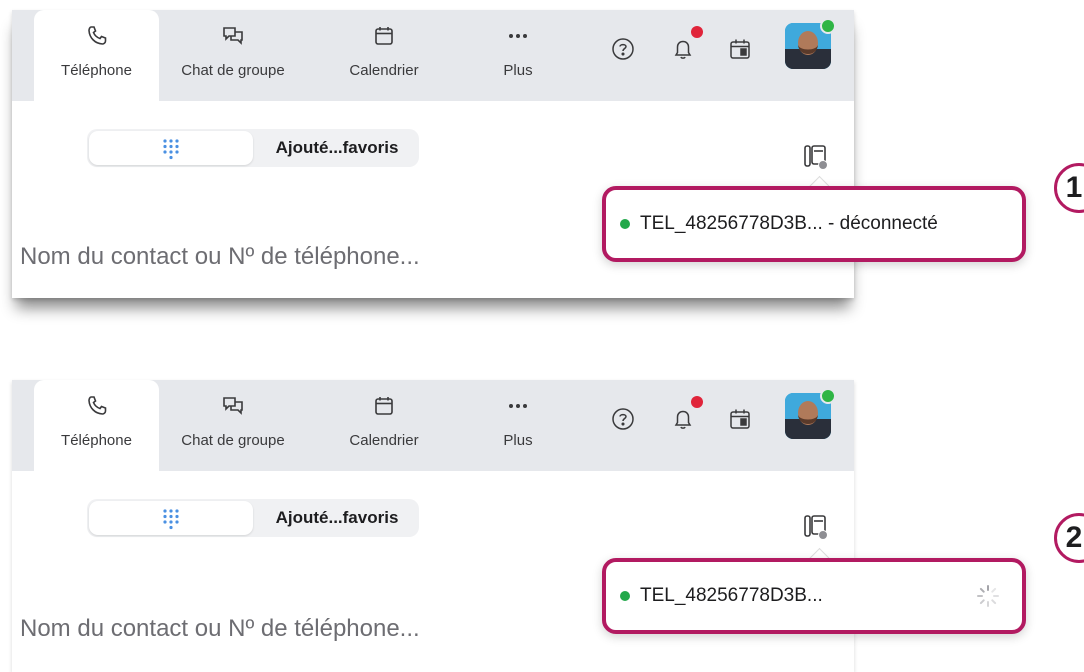 The height and width of the screenshot is (672, 1084). What do you see at coordinates (1069, 538) in the screenshot?
I see `step-badge: 2` at bounding box center [1069, 538].